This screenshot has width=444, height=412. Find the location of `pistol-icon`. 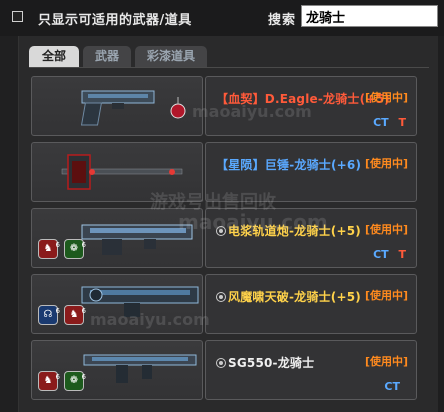

pistol-icon is located at coordinates (133, 108).